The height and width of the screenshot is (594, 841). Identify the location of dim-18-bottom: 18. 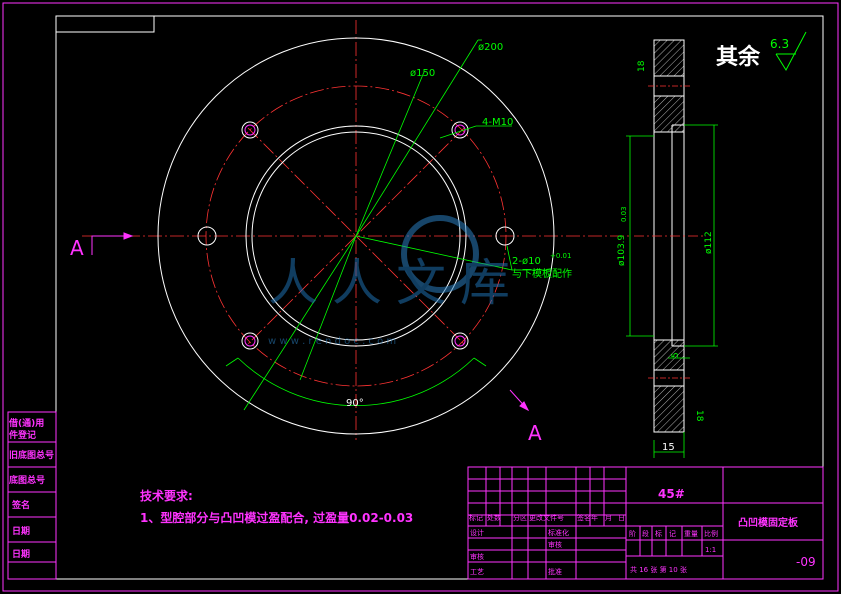
(699, 416).